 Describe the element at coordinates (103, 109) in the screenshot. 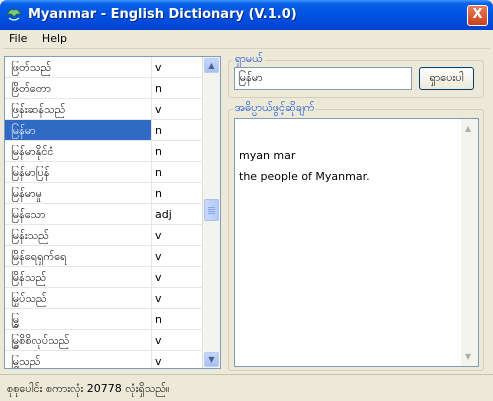

I see `list-item: ဖြန်းဆန်သည် v` at that location.